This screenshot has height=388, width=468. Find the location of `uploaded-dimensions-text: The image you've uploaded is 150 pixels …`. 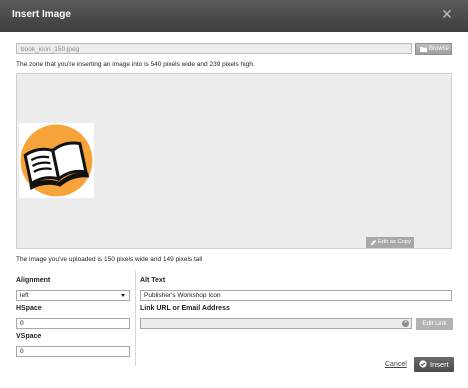

uploaded-dimensions-text: The image you've uploaded is 150 pixels … is located at coordinates (109, 259).